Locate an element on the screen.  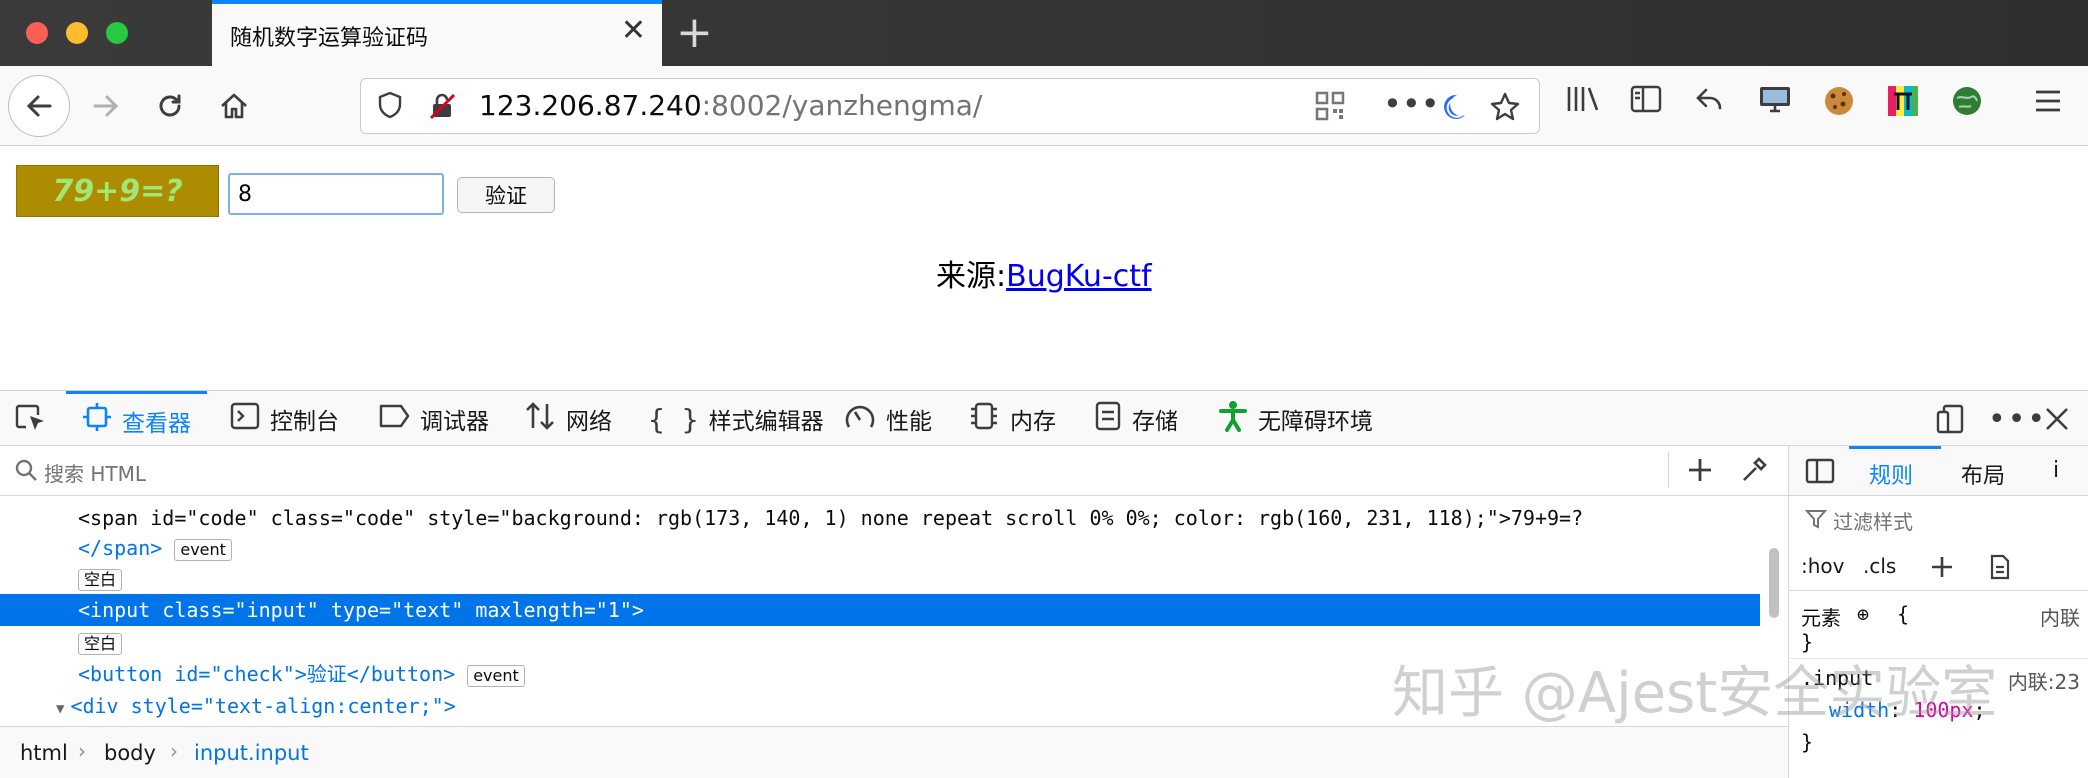
scrollbar-thumb is located at coordinates (1774, 583).